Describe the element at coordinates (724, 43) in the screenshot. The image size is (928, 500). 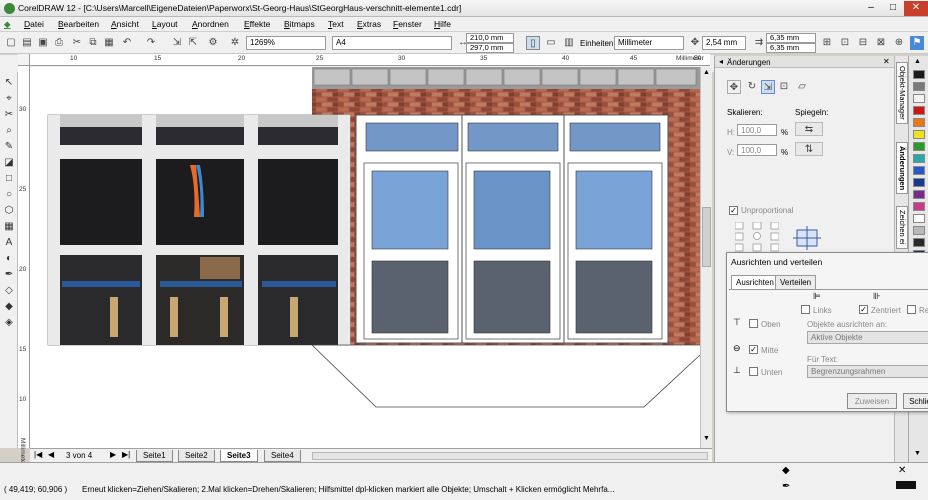
I see `nudge-distance-field: 2,54 mm` at that location.